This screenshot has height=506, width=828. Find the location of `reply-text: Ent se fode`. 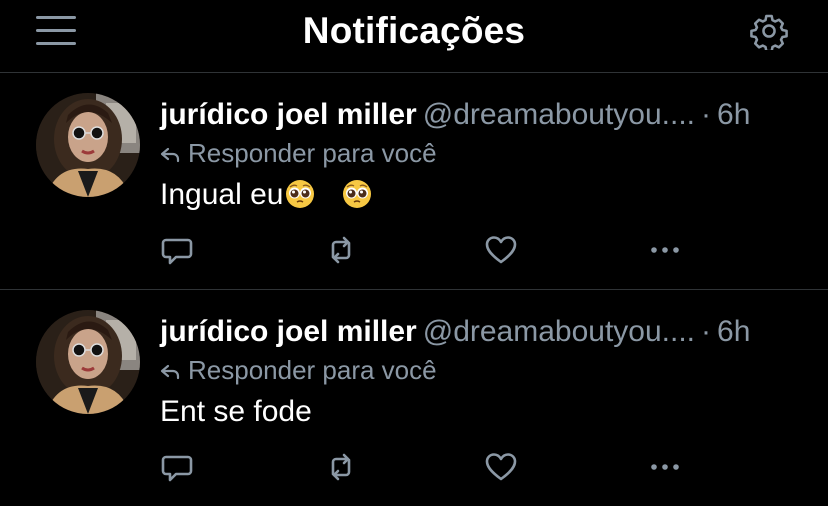

reply-text: Ent se fode is located at coordinates (236, 412).